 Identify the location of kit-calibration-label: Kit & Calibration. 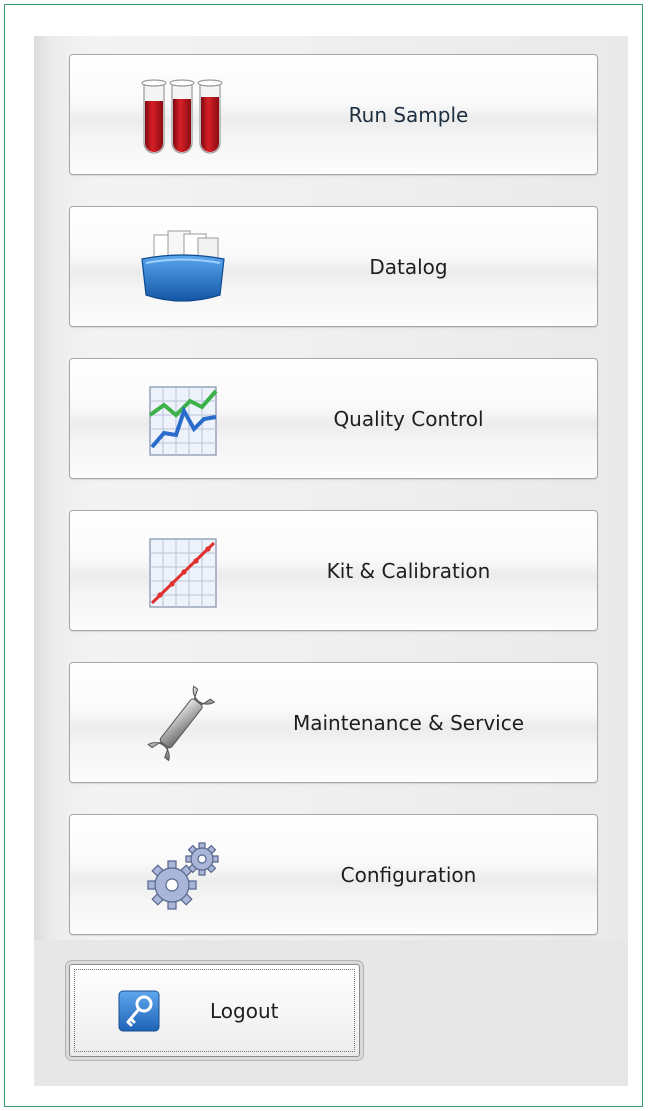
(408, 570).